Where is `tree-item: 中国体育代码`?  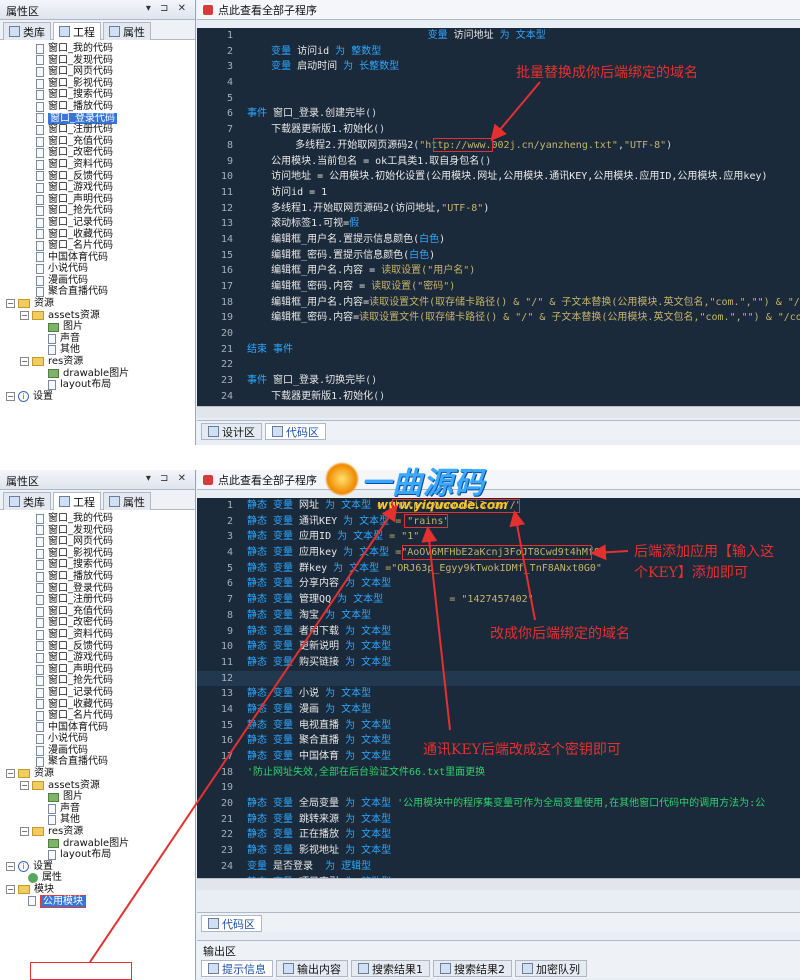
tree-item: 中国体育代码 is located at coordinates (97, 258).